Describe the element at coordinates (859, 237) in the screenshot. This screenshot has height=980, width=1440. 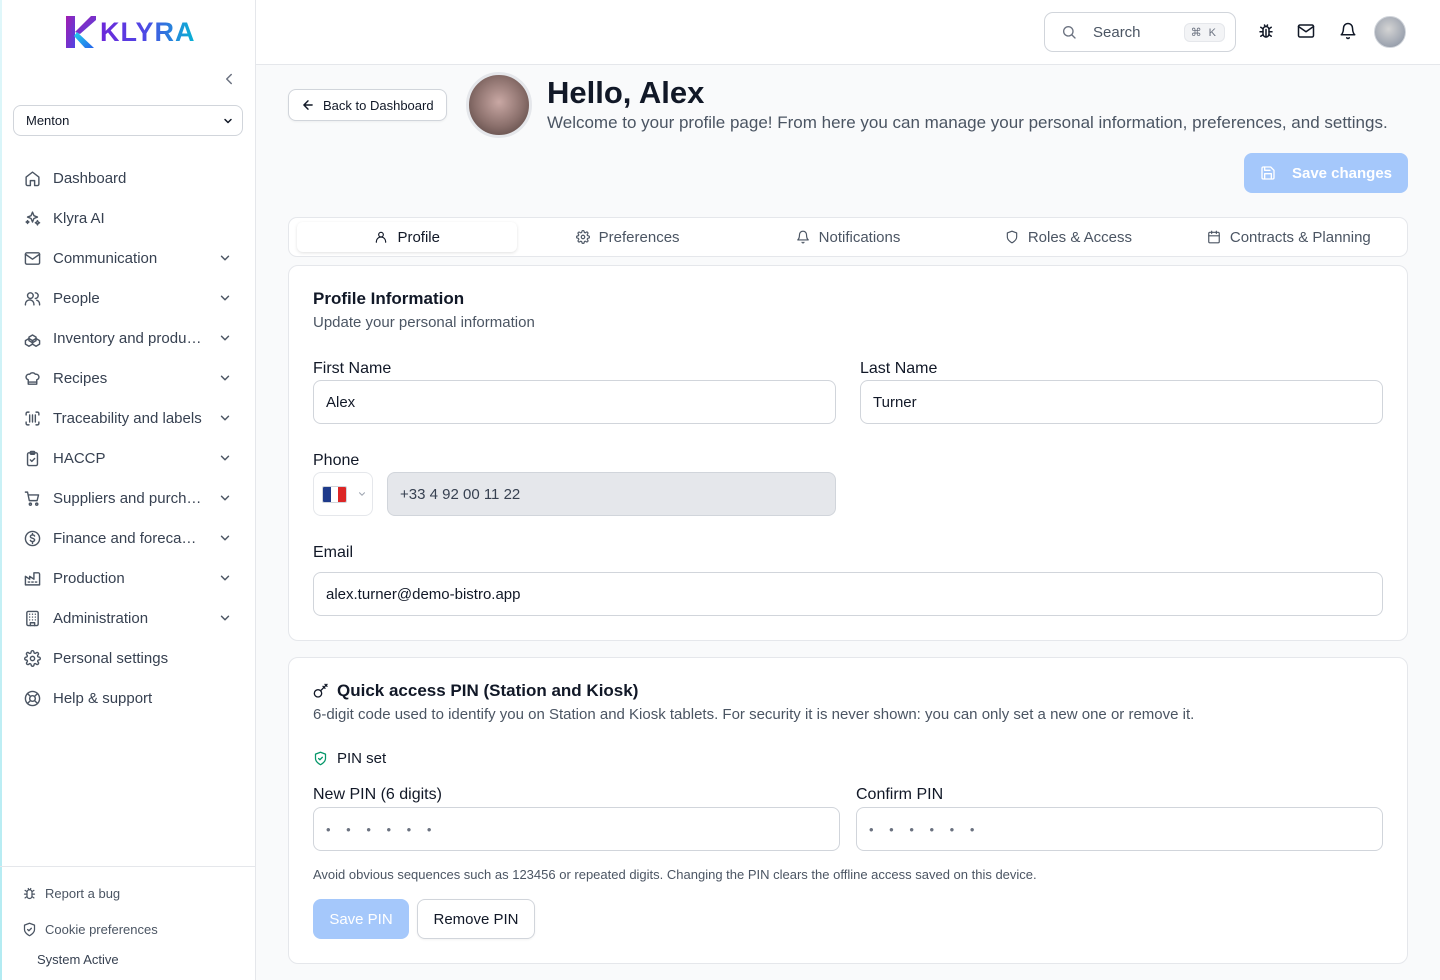
I see `tab-label: Notifications` at that location.